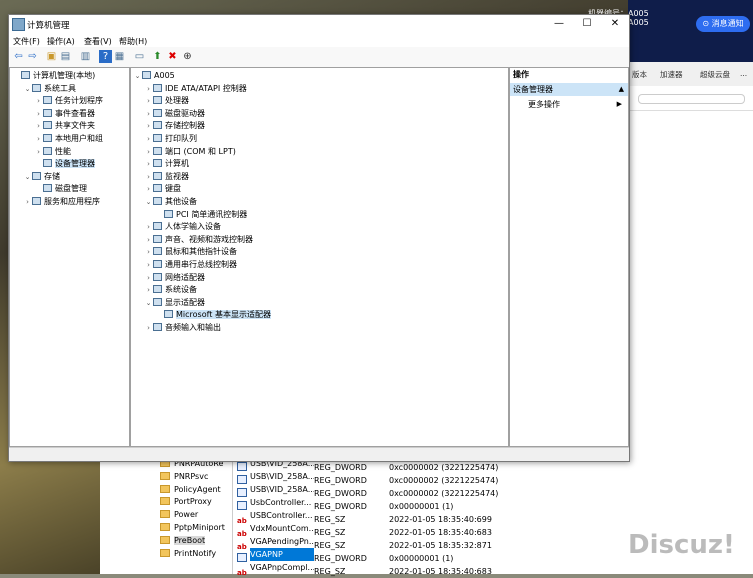 This screenshot has height=578, width=753. What do you see at coordinates (575, 104) in the screenshot?
I see `more-actions-item: 更多操作 ▶` at bounding box center [575, 104].